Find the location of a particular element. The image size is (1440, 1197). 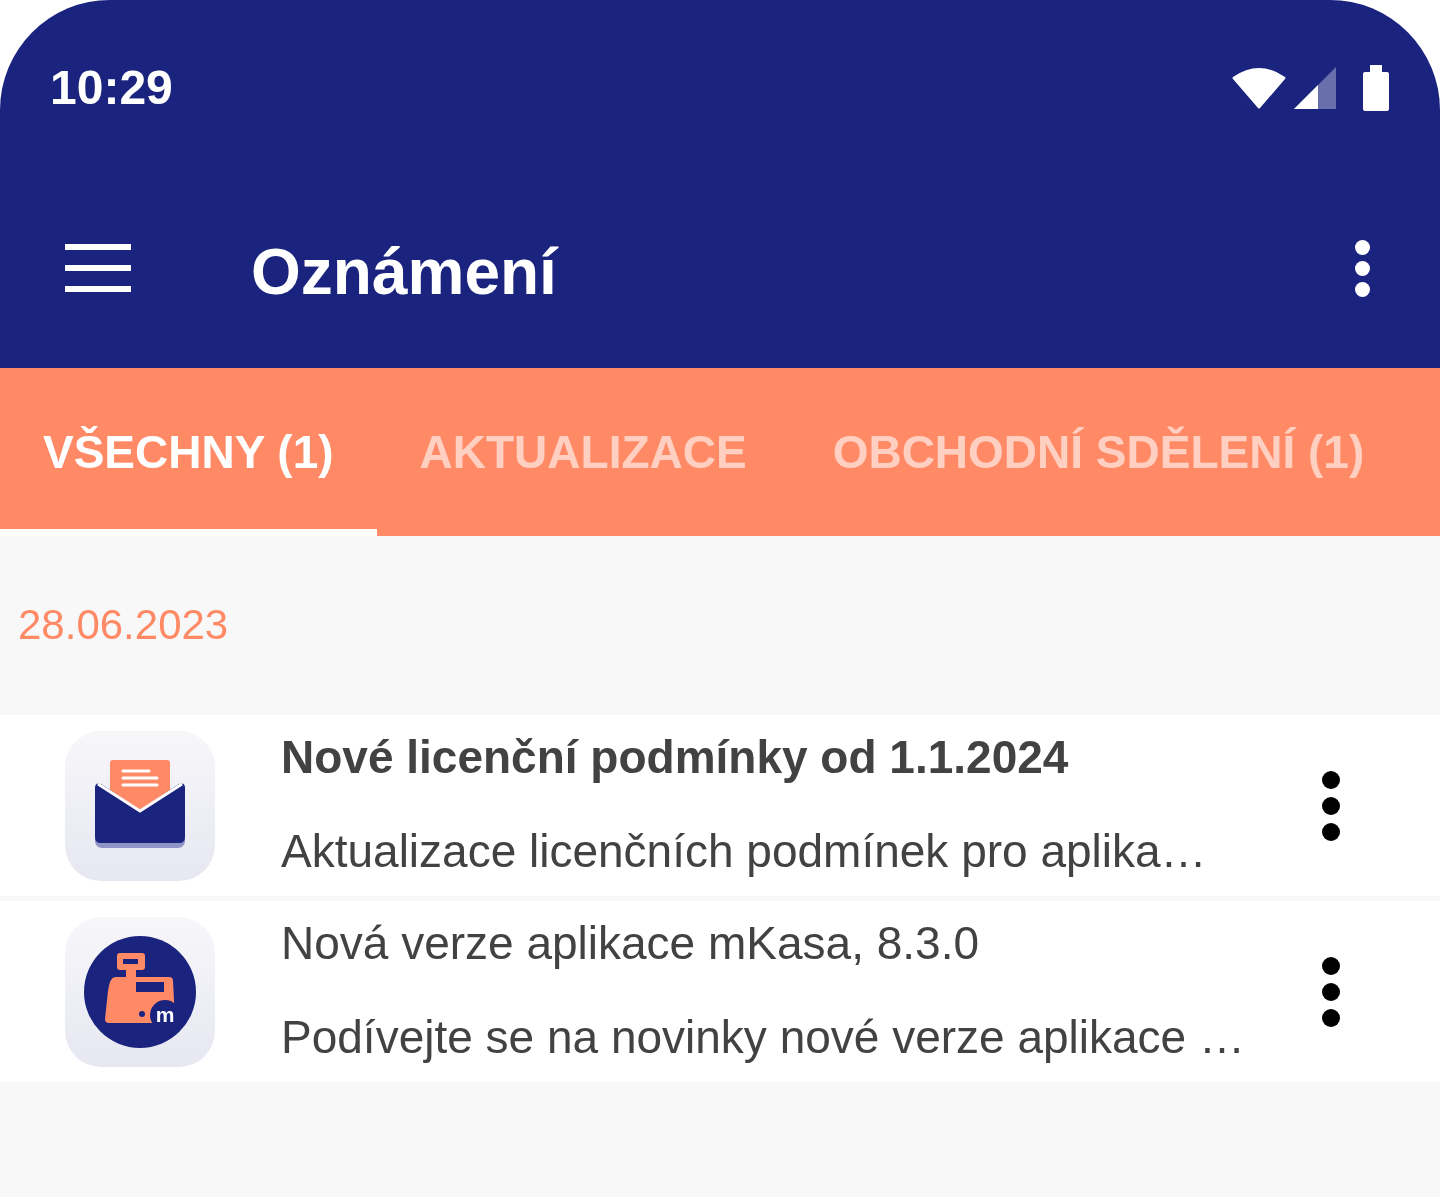

date-heading: 28.06.2023 is located at coordinates (123, 624).